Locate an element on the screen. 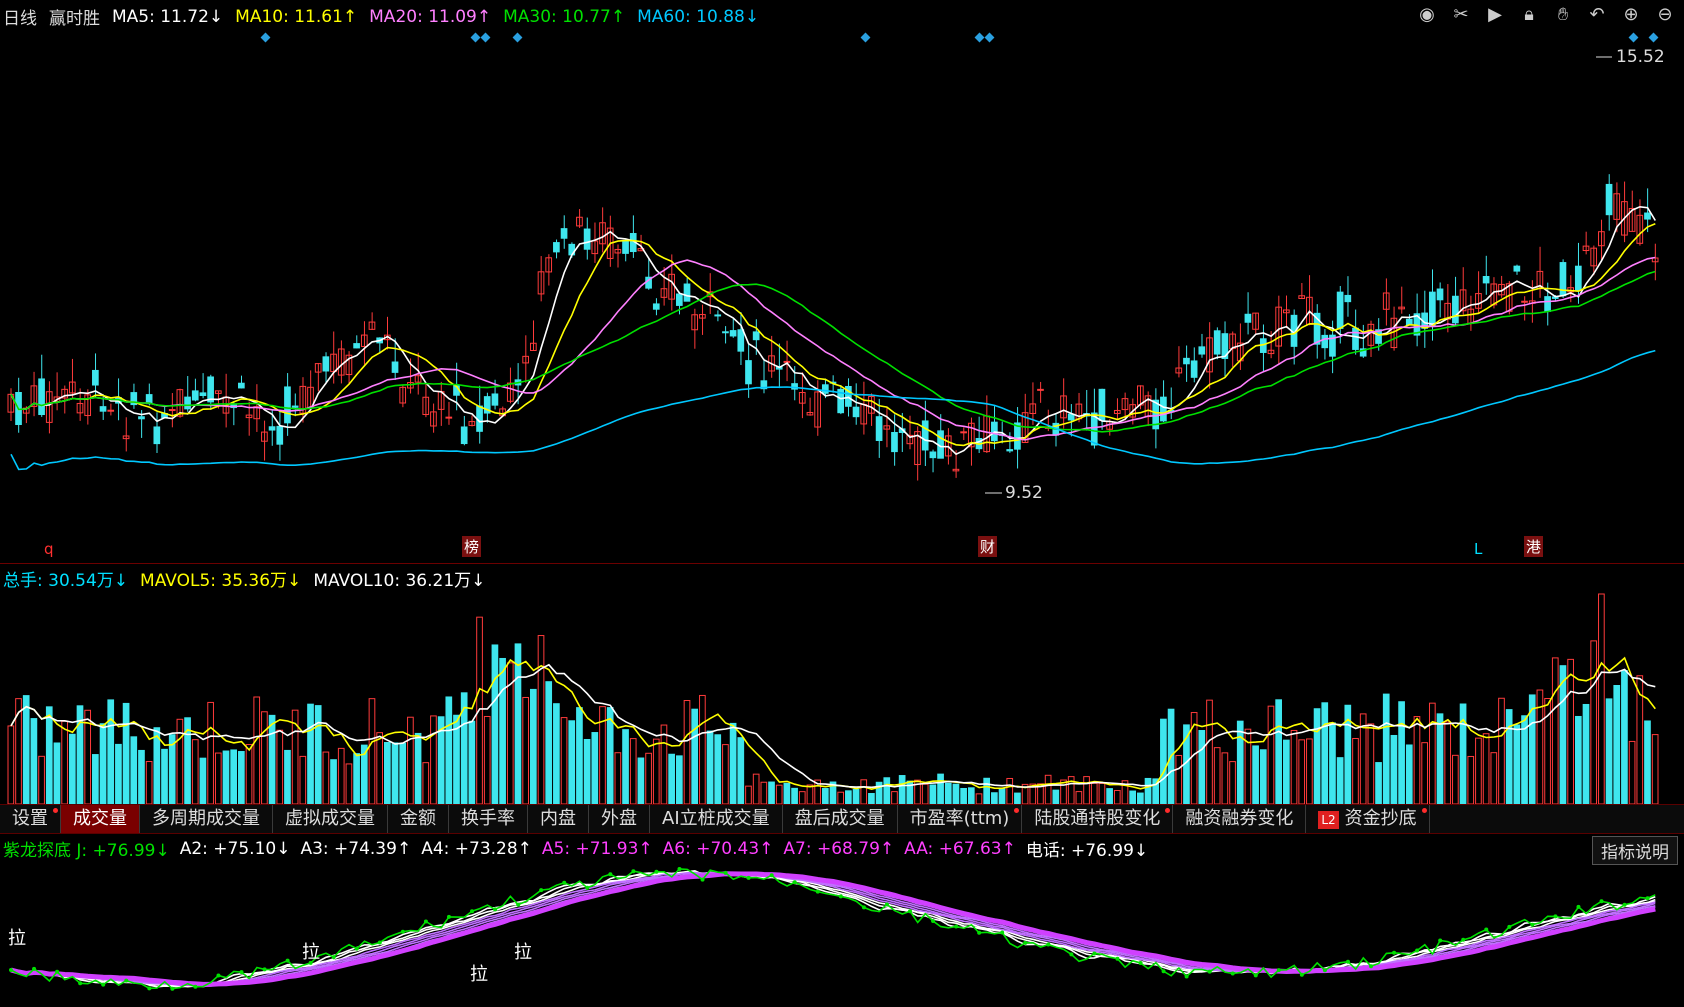 The height and width of the screenshot is (1007, 1684). tab-label: 融资融券变化 is located at coordinates (1239, 818).